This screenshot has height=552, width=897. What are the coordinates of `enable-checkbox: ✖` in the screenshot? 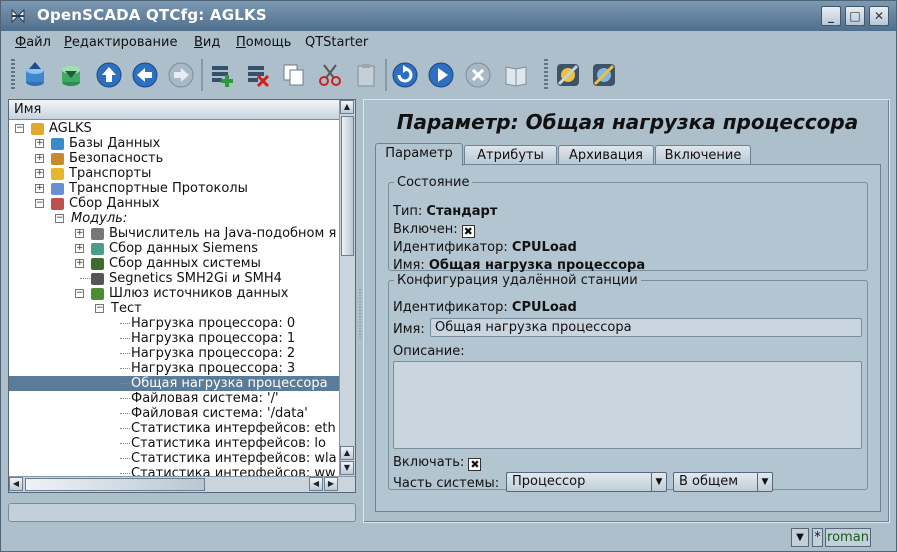 It's located at (475, 464).